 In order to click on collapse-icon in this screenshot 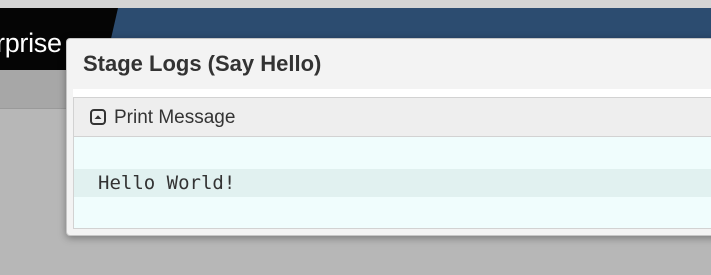, I will do `click(98, 117)`.